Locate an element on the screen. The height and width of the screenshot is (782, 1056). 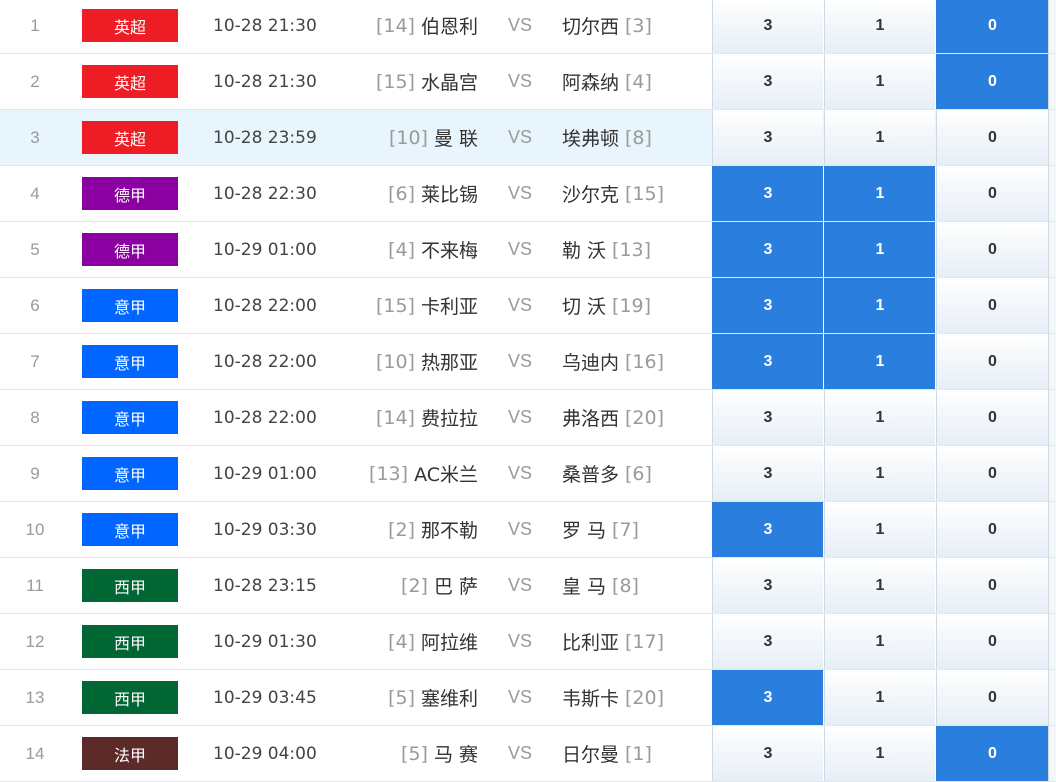
home-team: [10] 曼 联 is located at coordinates (399, 137).